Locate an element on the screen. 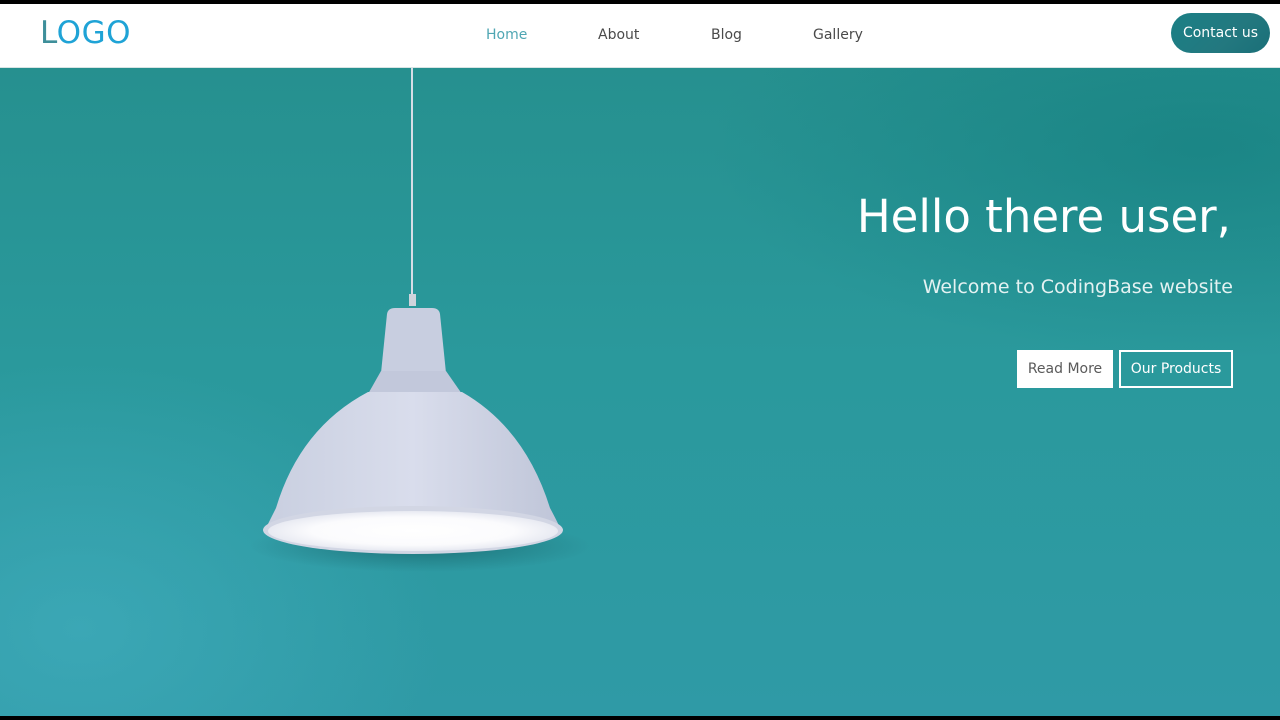 The width and height of the screenshot is (1280, 720). hero-title: Hello there user, is located at coordinates (1043, 216).